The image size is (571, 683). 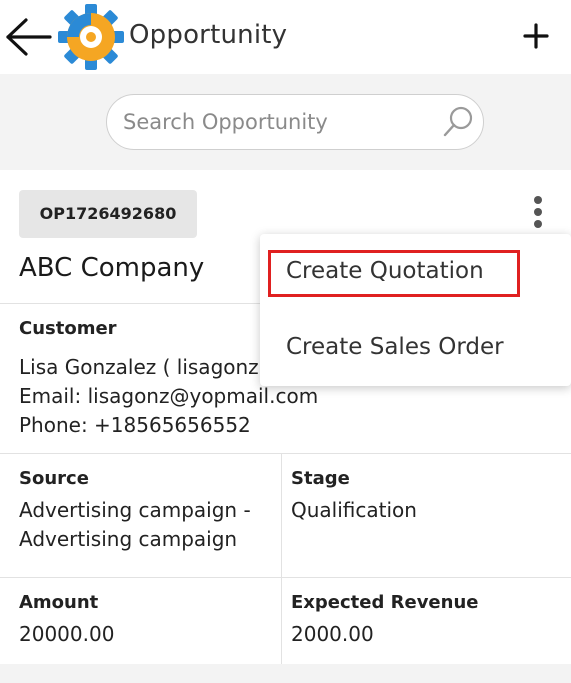 What do you see at coordinates (385, 602) in the screenshot?
I see `expected-revenue-label: Expected Revenue` at bounding box center [385, 602].